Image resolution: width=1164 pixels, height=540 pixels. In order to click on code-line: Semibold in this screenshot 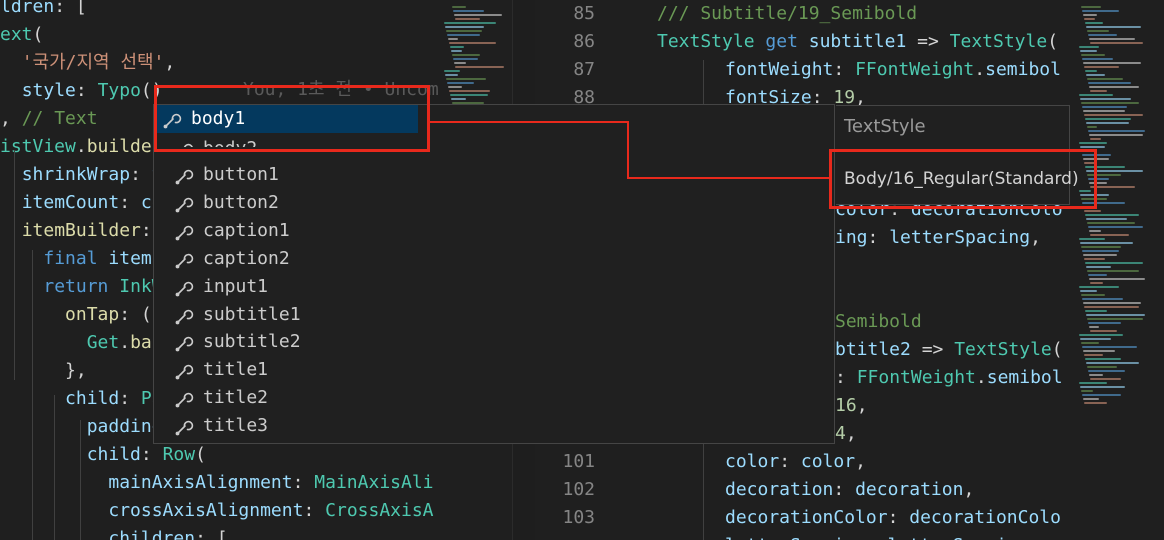, I will do `click(878, 322)`.